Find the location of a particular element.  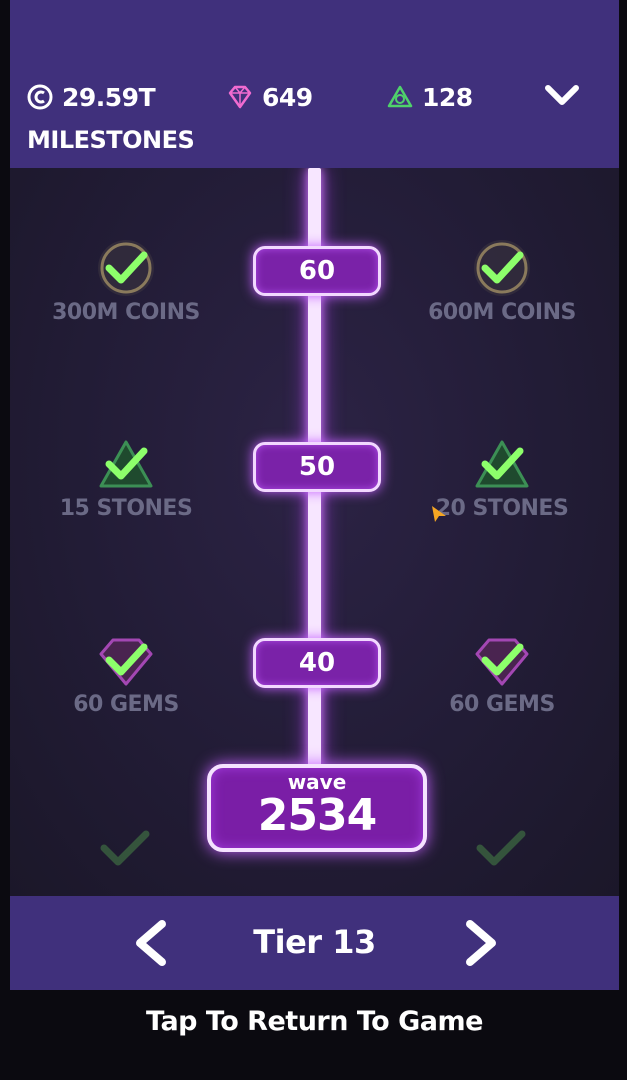

reward-label: 15 STONES is located at coordinates (126, 508).